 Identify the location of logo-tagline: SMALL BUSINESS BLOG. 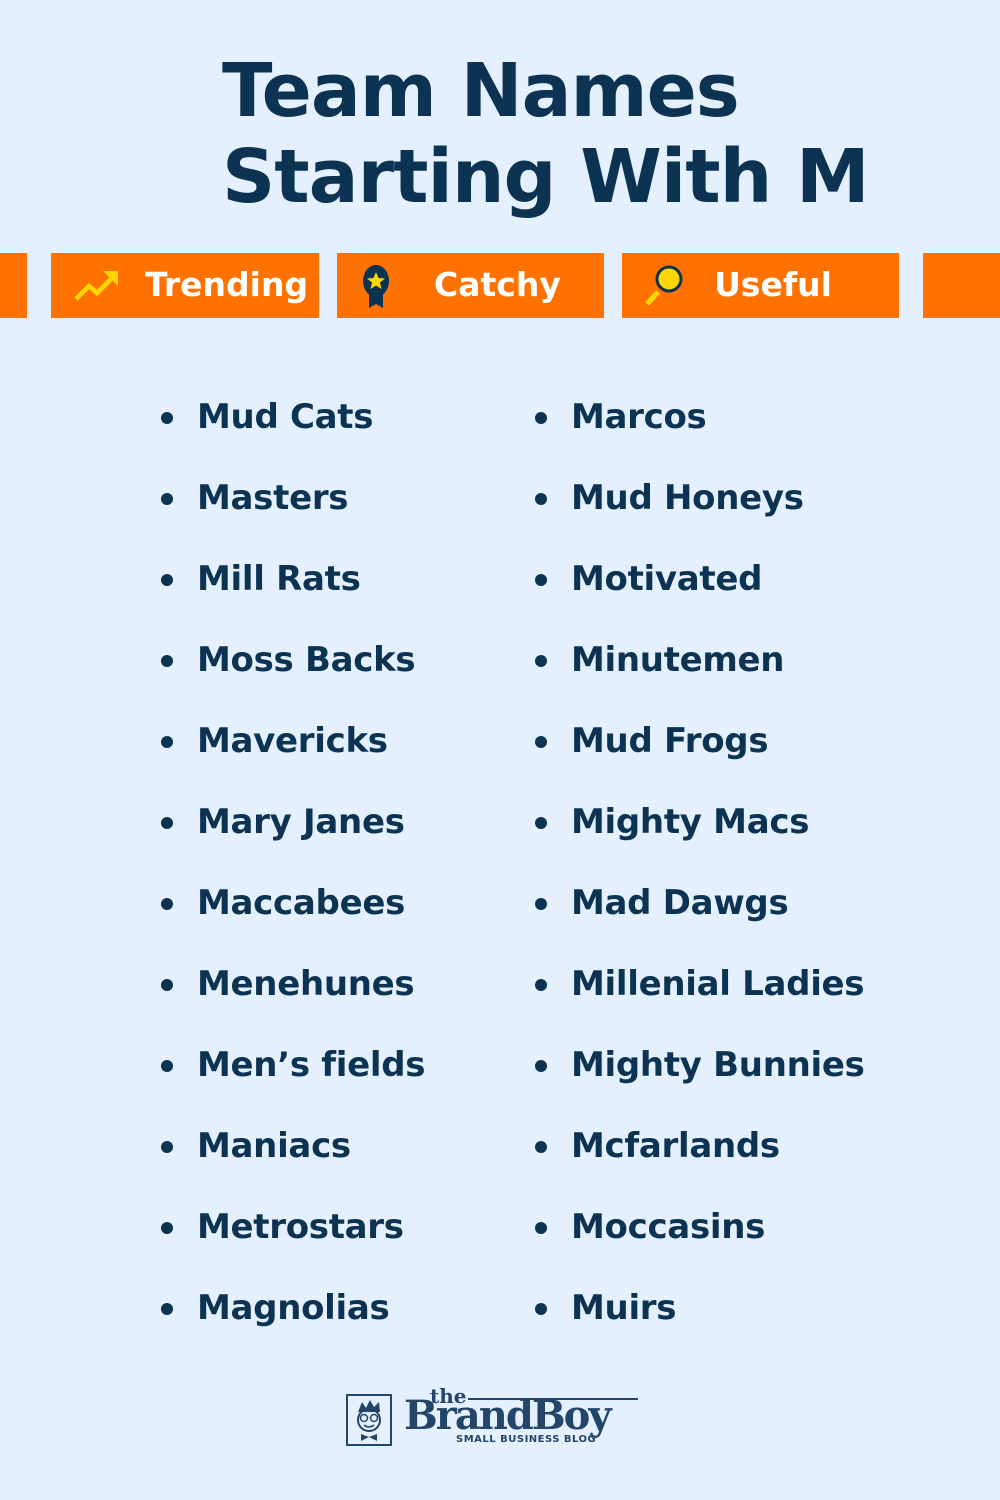
(526, 1439).